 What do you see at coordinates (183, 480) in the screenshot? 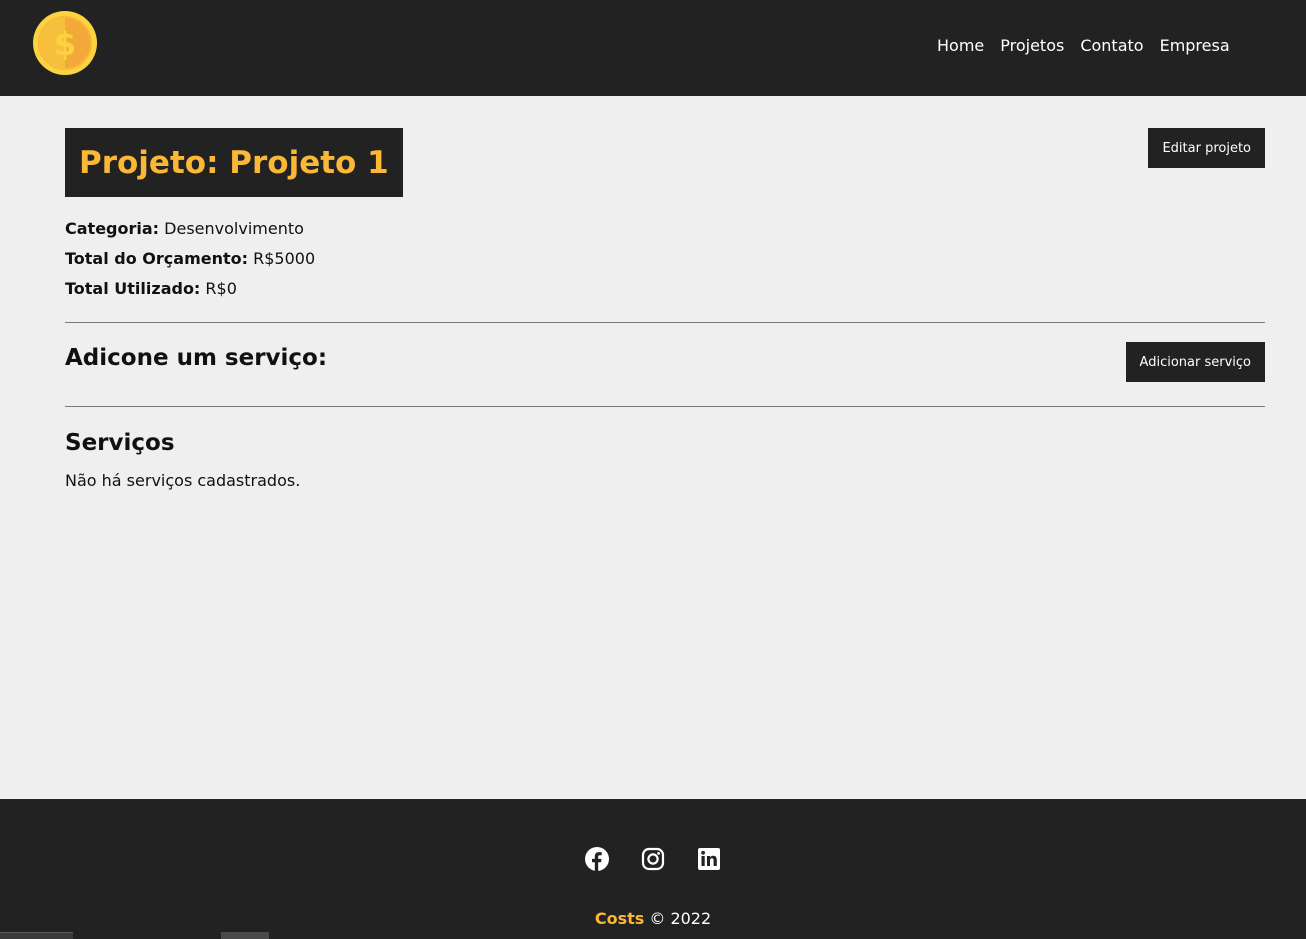
I see `services-empty-message: Não há serviços cadastrados.` at bounding box center [183, 480].